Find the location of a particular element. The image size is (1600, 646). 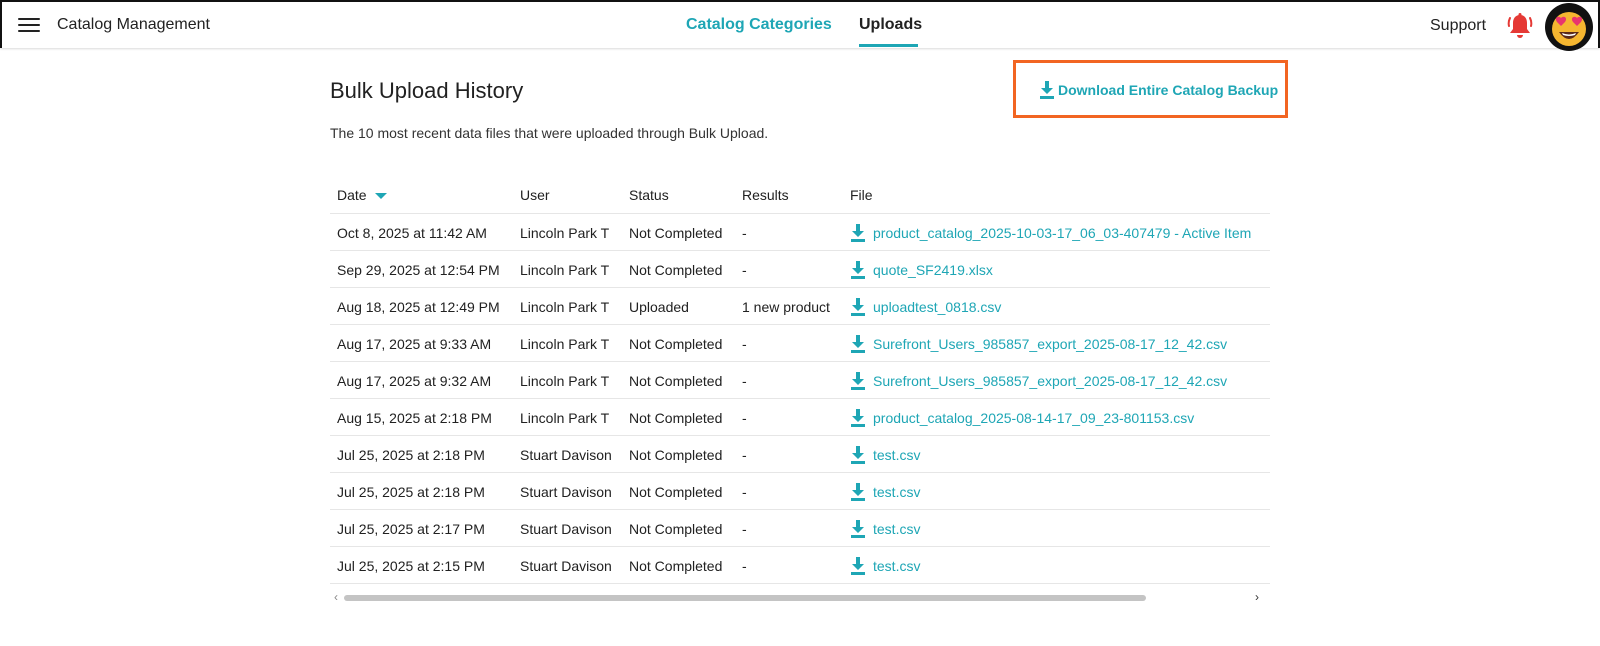

table-header-row: Date User Status Results File is located at coordinates (800, 194).